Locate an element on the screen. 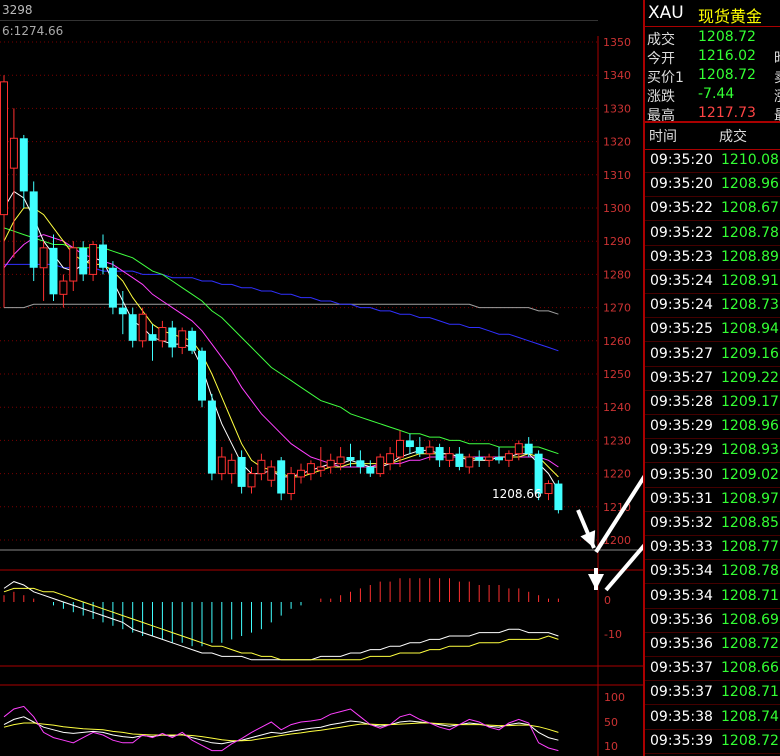 This screenshot has height=756, width=780. tick-time: 09:35:32 is located at coordinates (681, 523).